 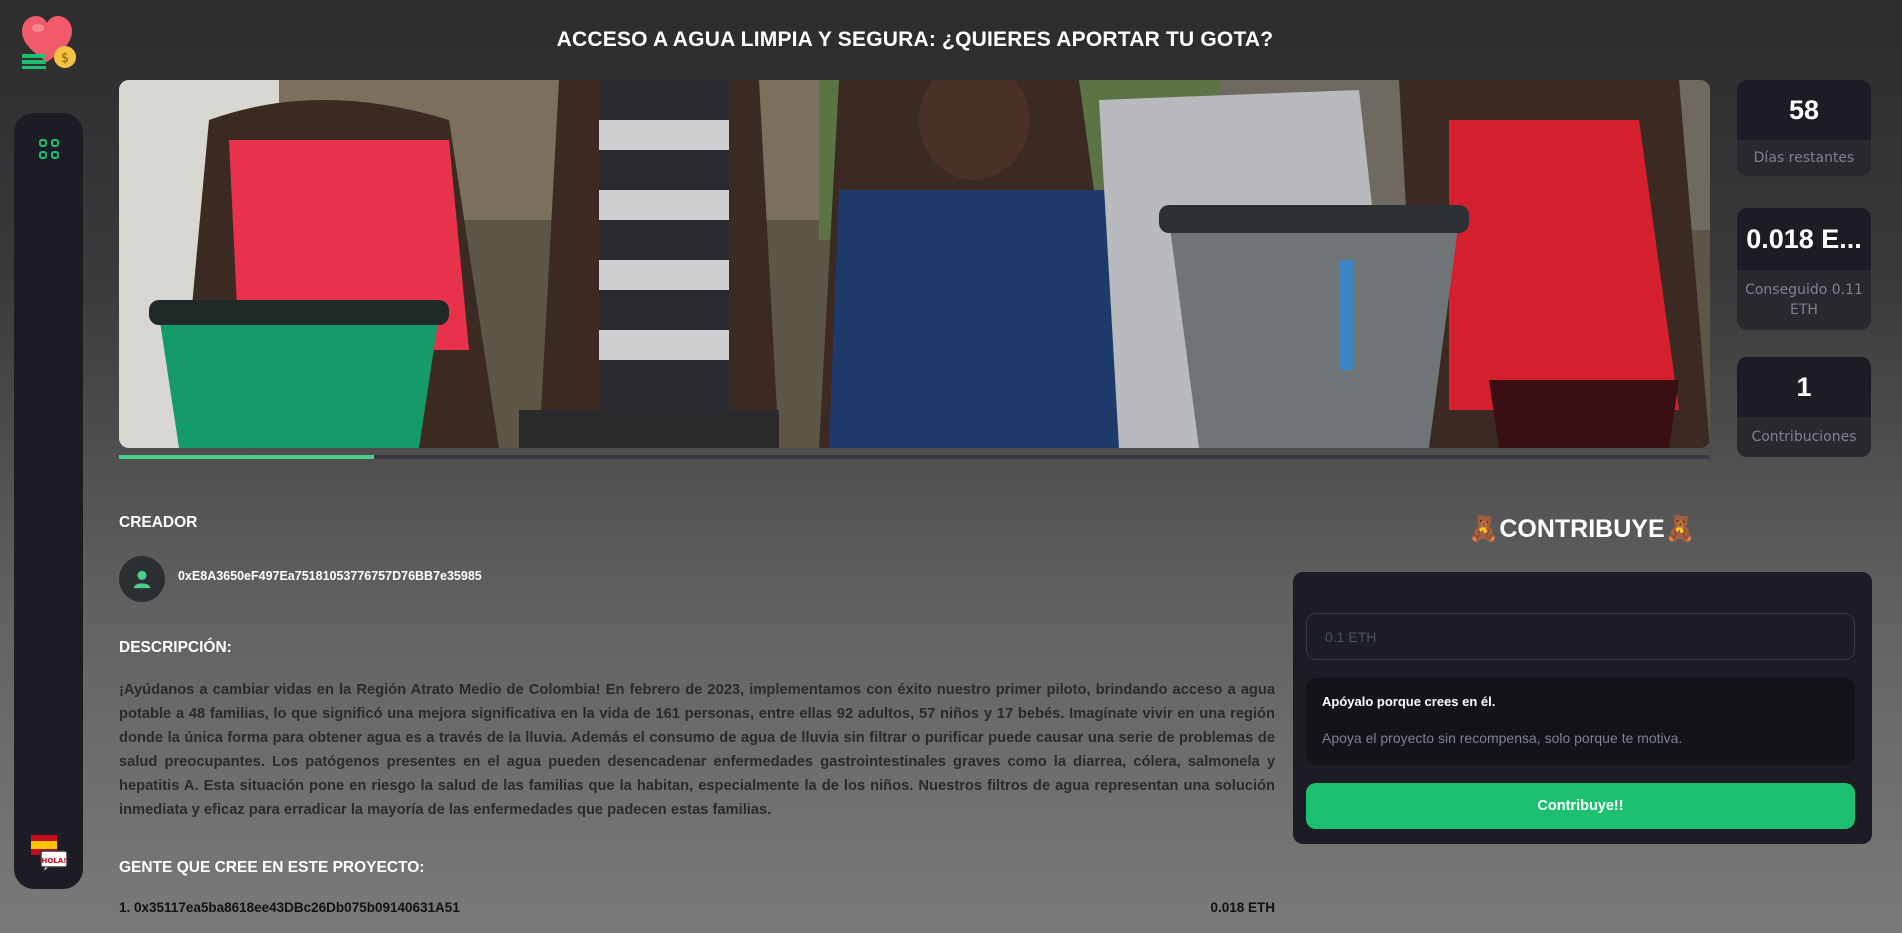 What do you see at coordinates (1580, 636) in the screenshot?
I see `amount-input` at bounding box center [1580, 636].